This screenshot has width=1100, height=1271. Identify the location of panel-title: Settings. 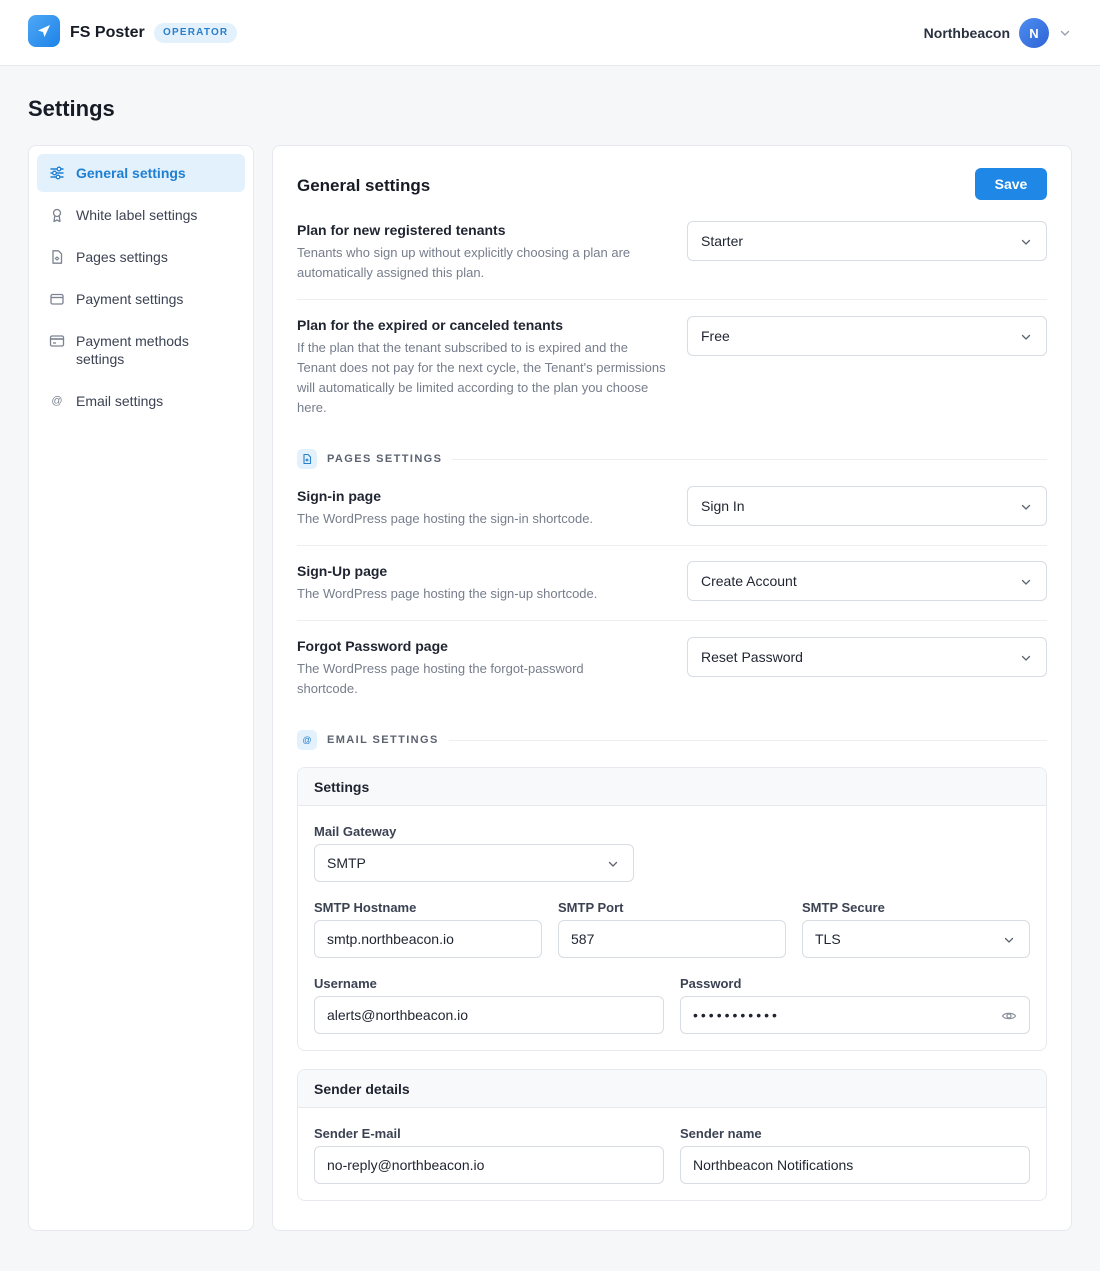
(672, 787).